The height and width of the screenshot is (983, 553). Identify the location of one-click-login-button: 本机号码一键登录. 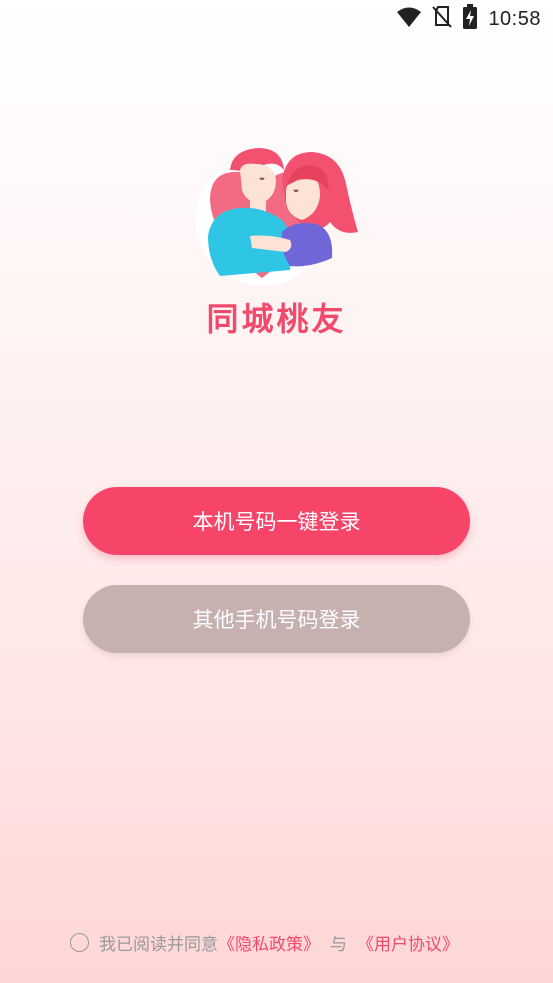
(276, 521).